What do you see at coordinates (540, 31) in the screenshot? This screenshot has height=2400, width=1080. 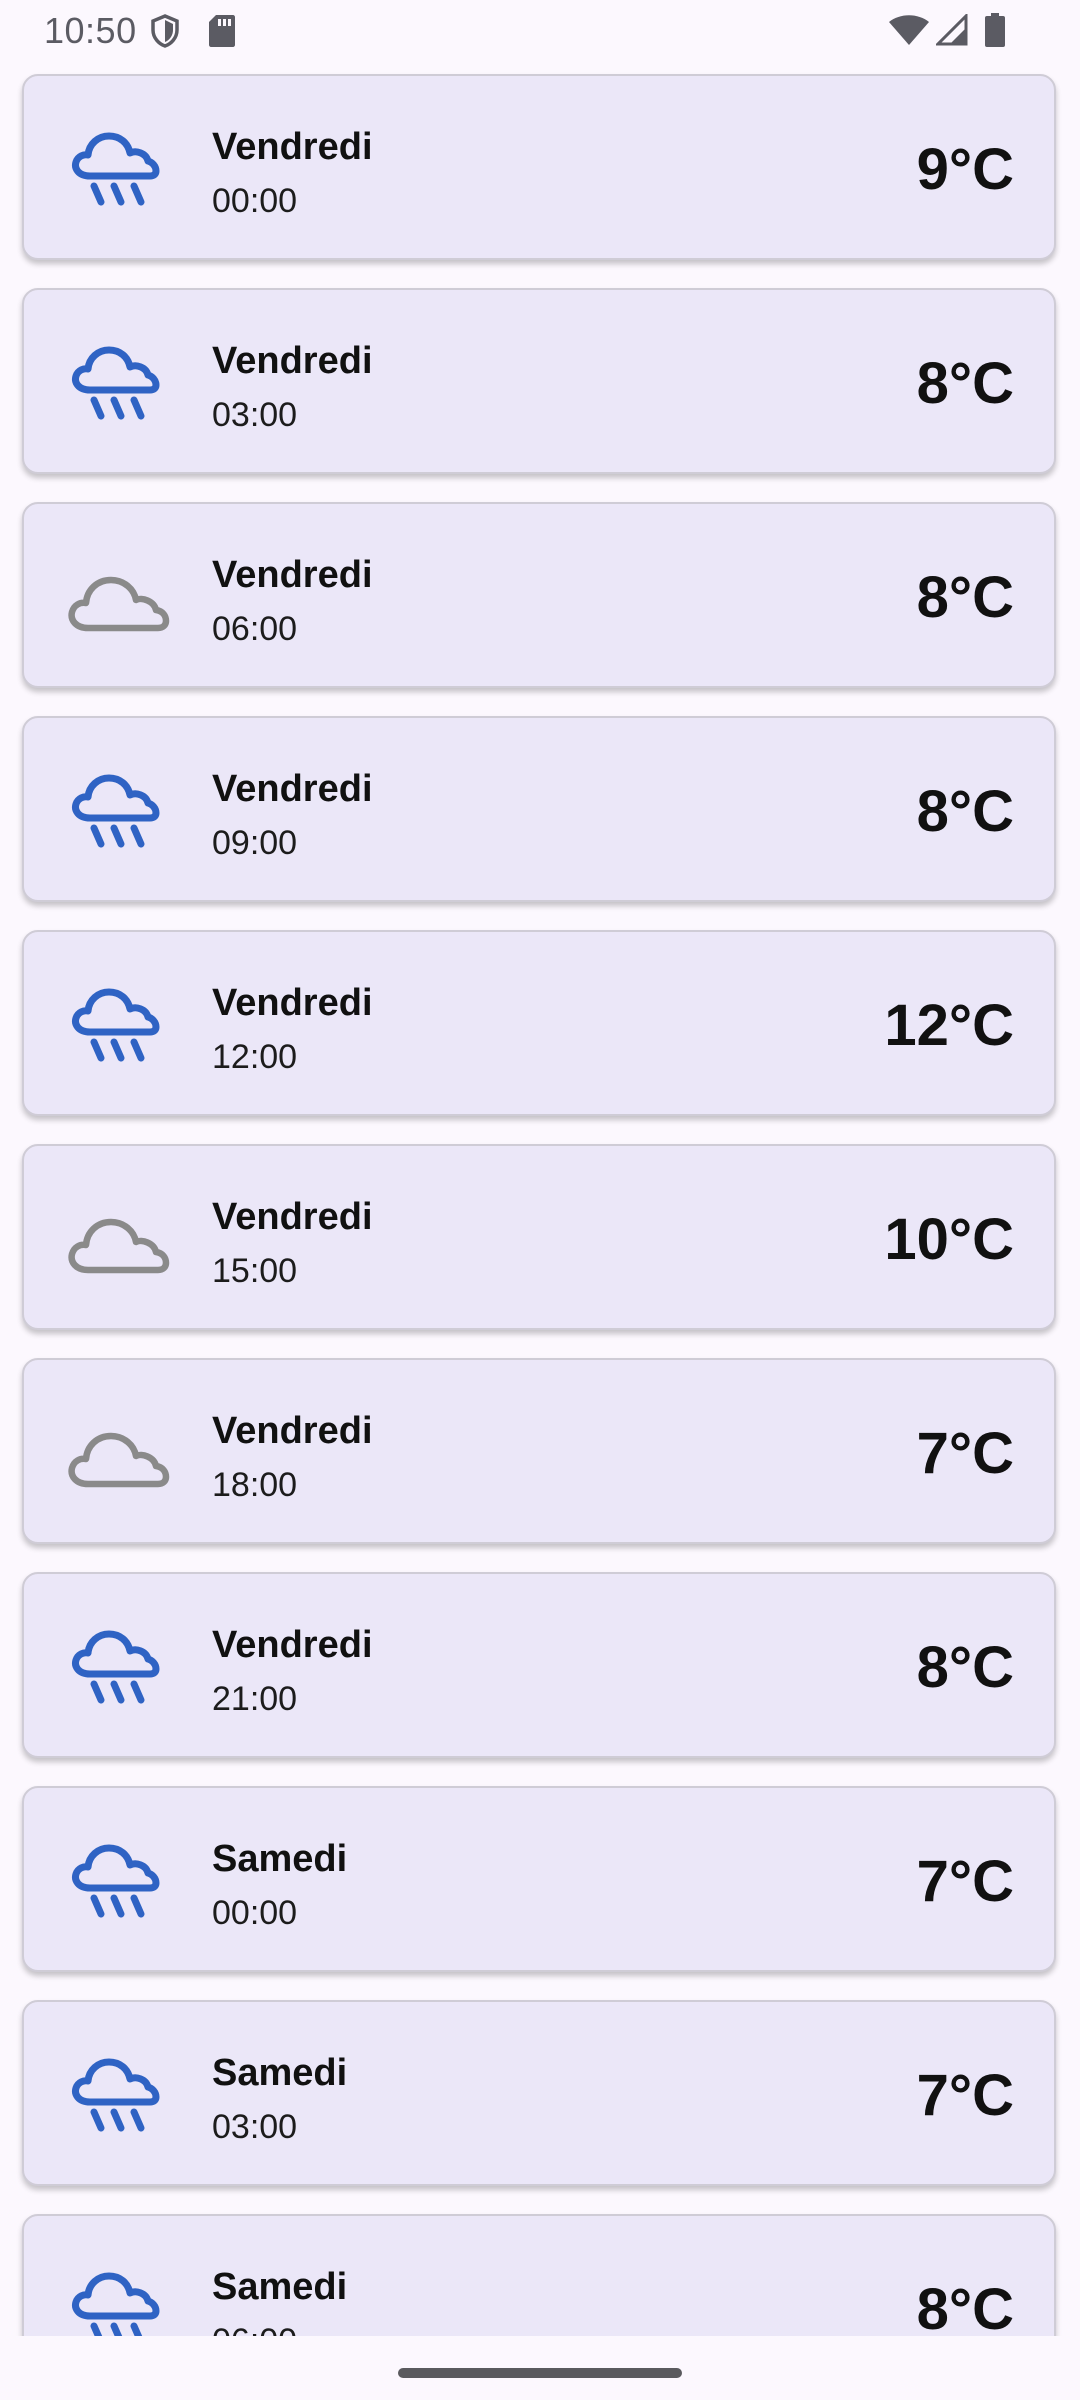 I see `status-bar: 10:50` at bounding box center [540, 31].